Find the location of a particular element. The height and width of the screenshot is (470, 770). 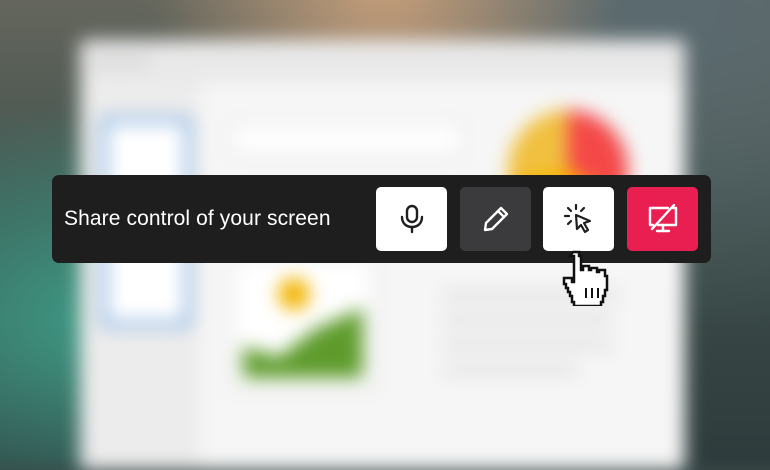

draw-button is located at coordinates (495, 219).